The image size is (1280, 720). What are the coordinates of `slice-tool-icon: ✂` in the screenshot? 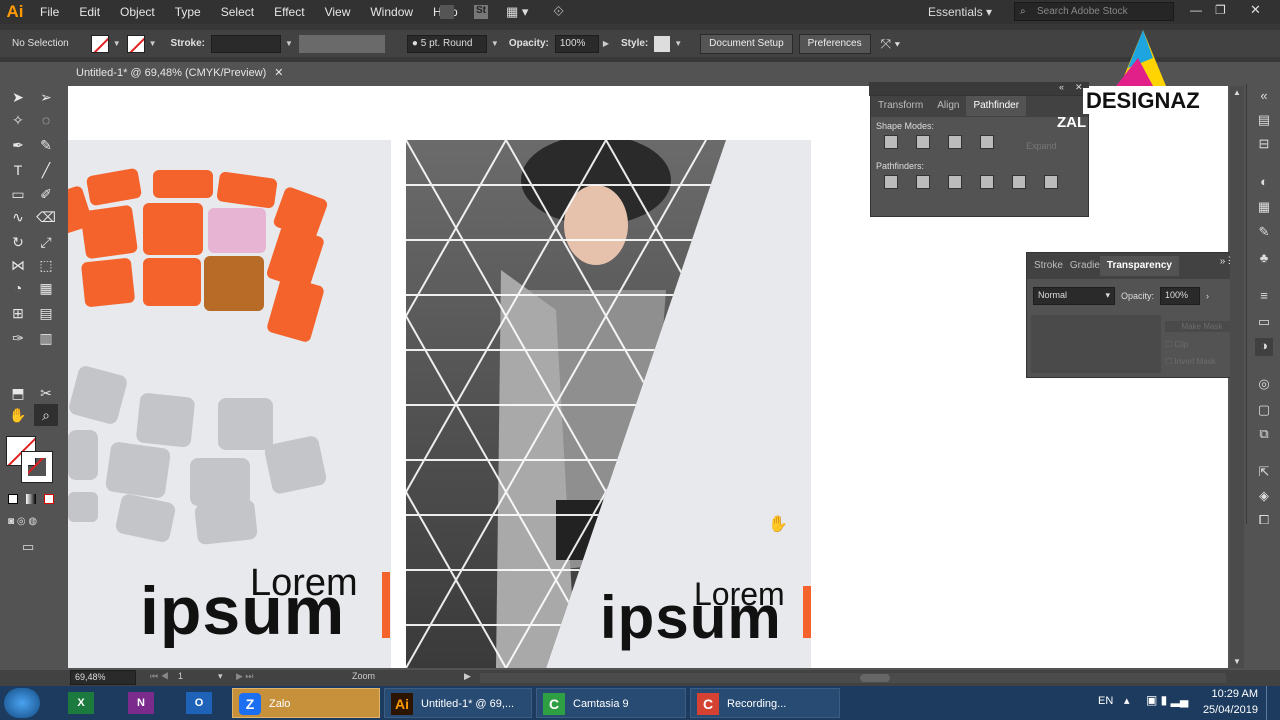 It's located at (46, 393).